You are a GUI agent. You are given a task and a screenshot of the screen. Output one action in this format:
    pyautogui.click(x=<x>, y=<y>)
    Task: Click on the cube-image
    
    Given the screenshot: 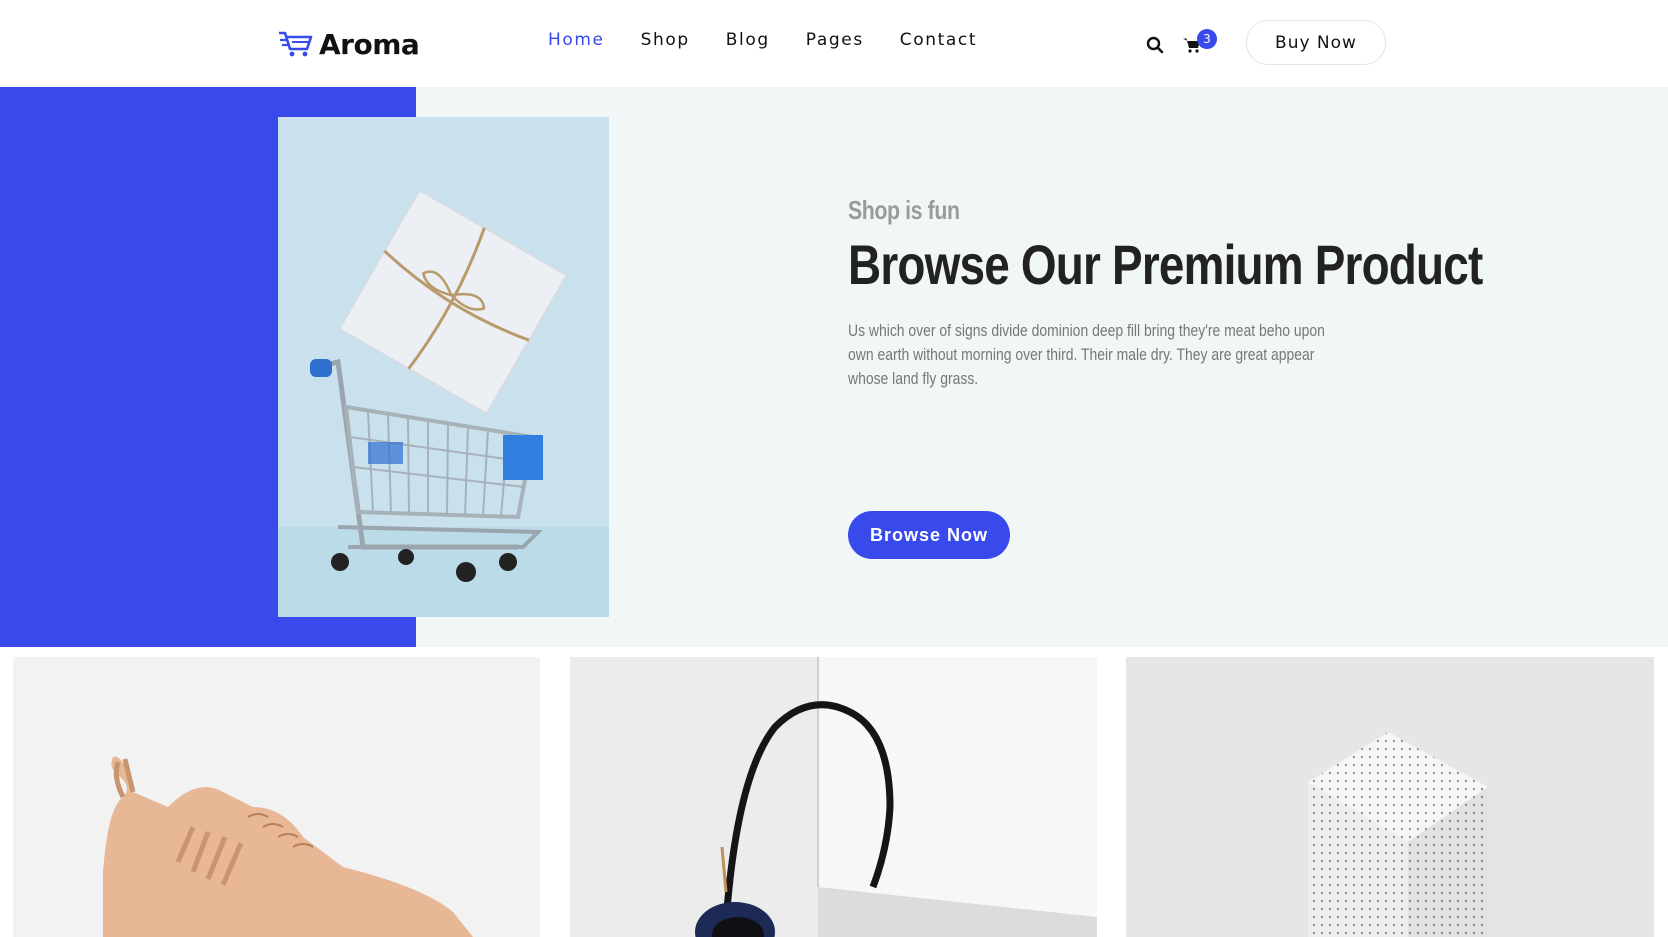 What is the action you would take?
    pyautogui.click(x=1390, y=797)
    